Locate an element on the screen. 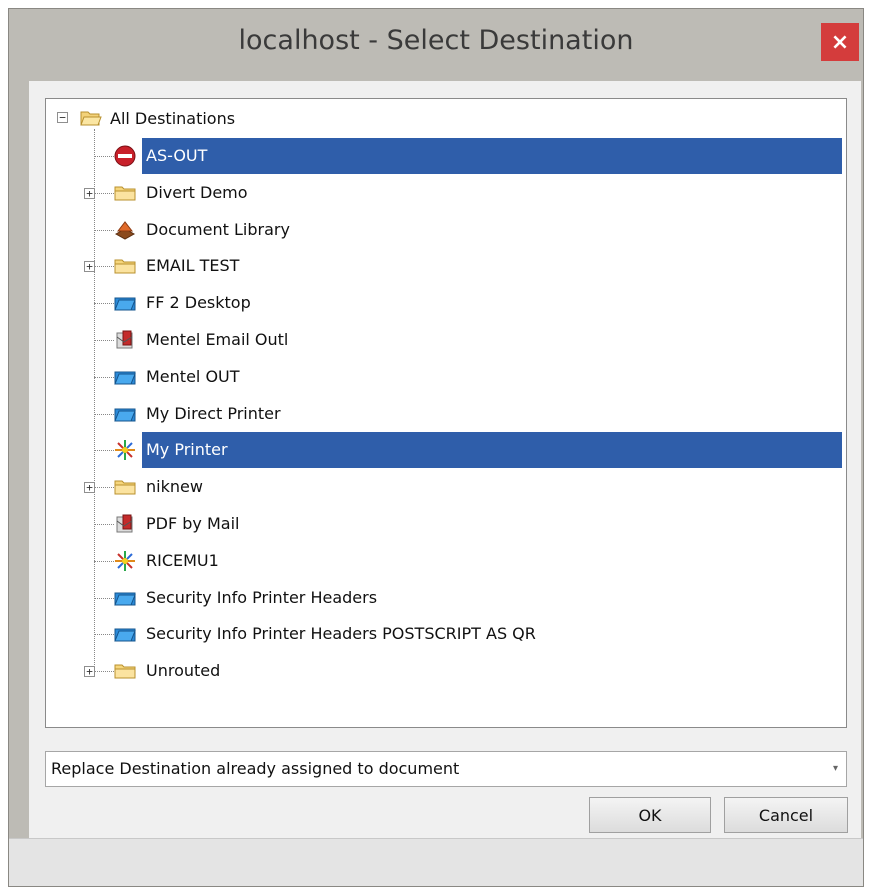 Image resolution: width=870 pixels, height=889 pixels. tree-item-label: RICEMU1 is located at coordinates (182, 560).